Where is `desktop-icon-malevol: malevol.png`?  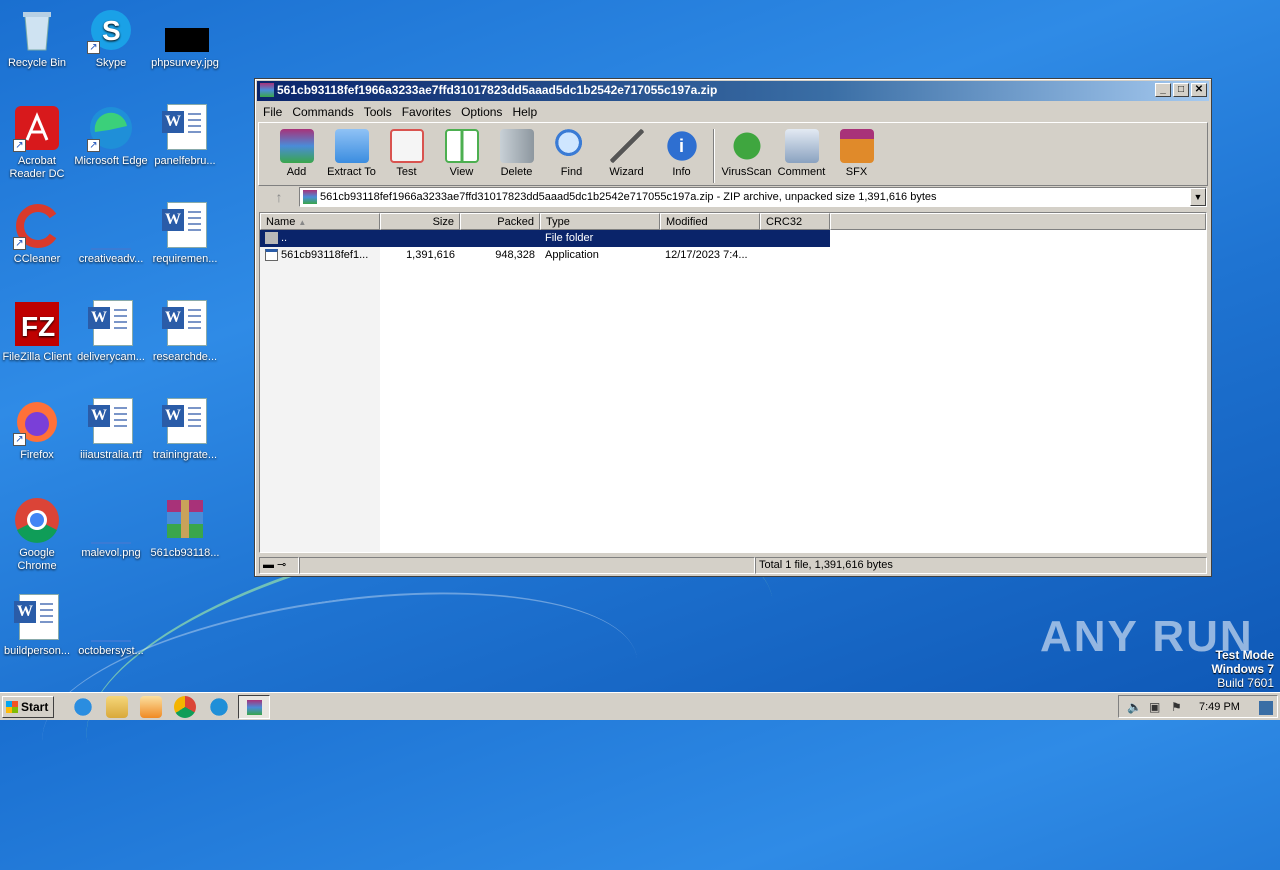
desktop-icon-malevol: malevol.png is located at coordinates (111, 528).